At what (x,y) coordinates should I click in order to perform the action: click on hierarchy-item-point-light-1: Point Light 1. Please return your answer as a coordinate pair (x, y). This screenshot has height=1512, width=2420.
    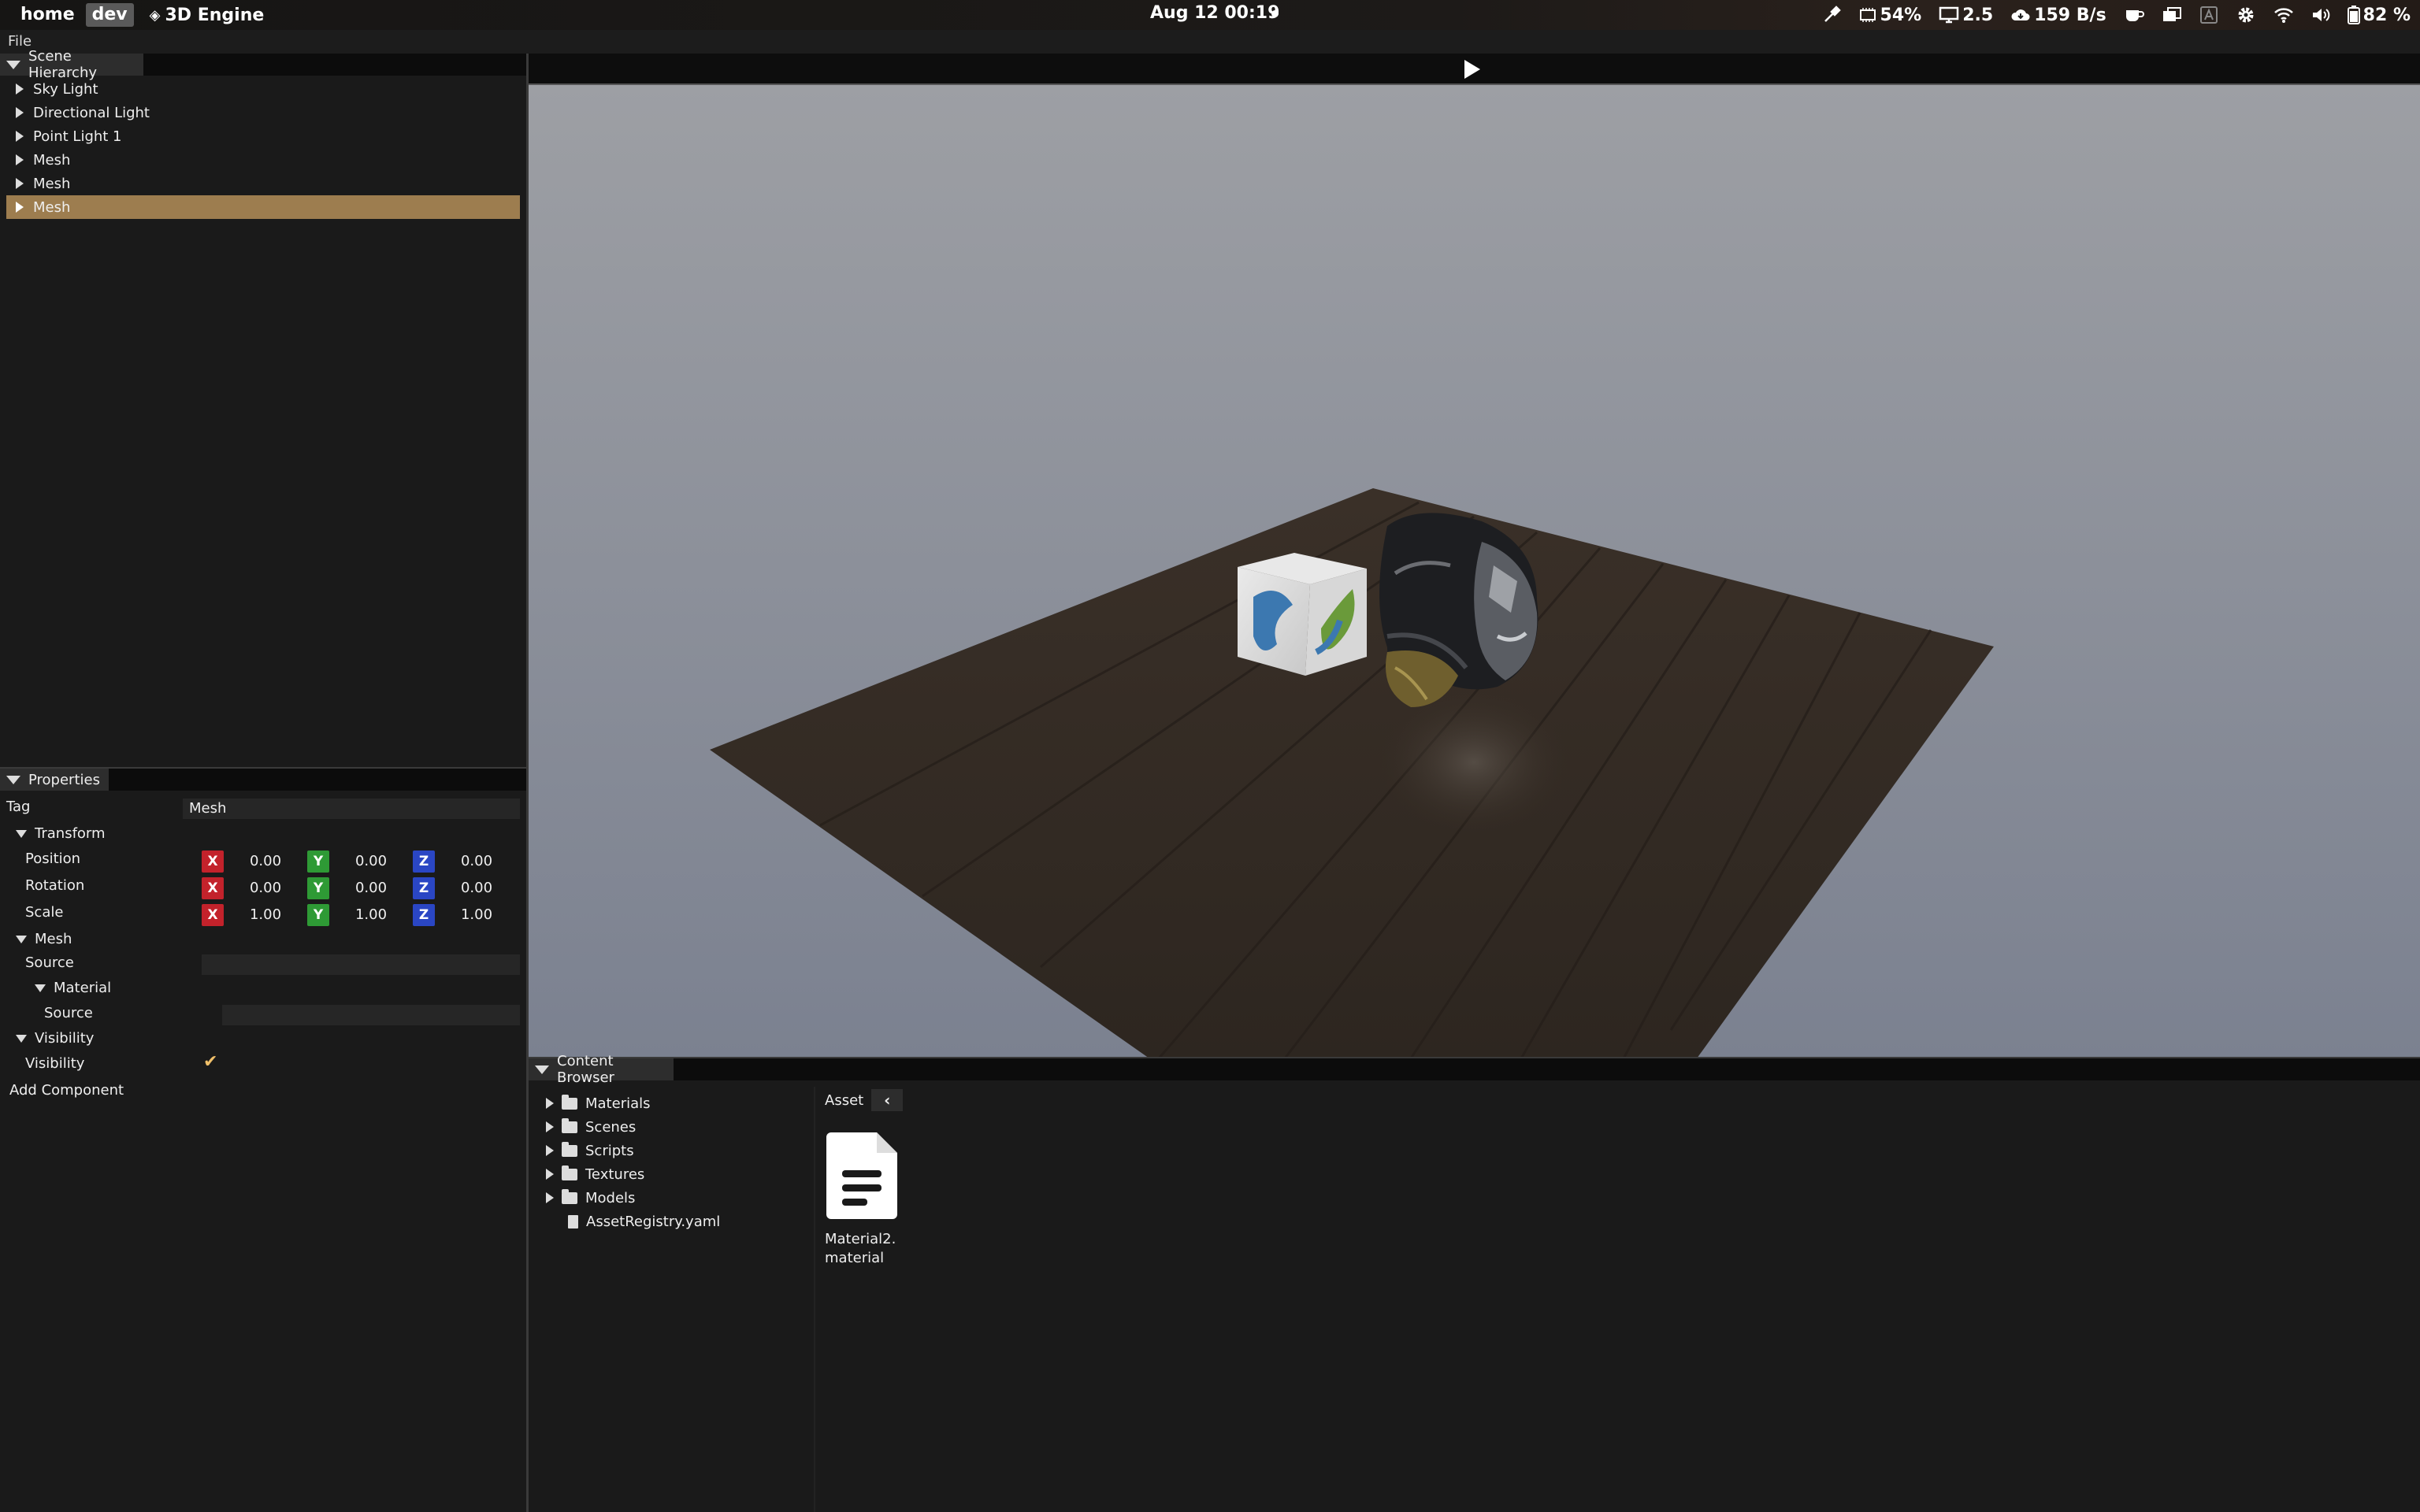
    Looking at the image, I should click on (263, 136).